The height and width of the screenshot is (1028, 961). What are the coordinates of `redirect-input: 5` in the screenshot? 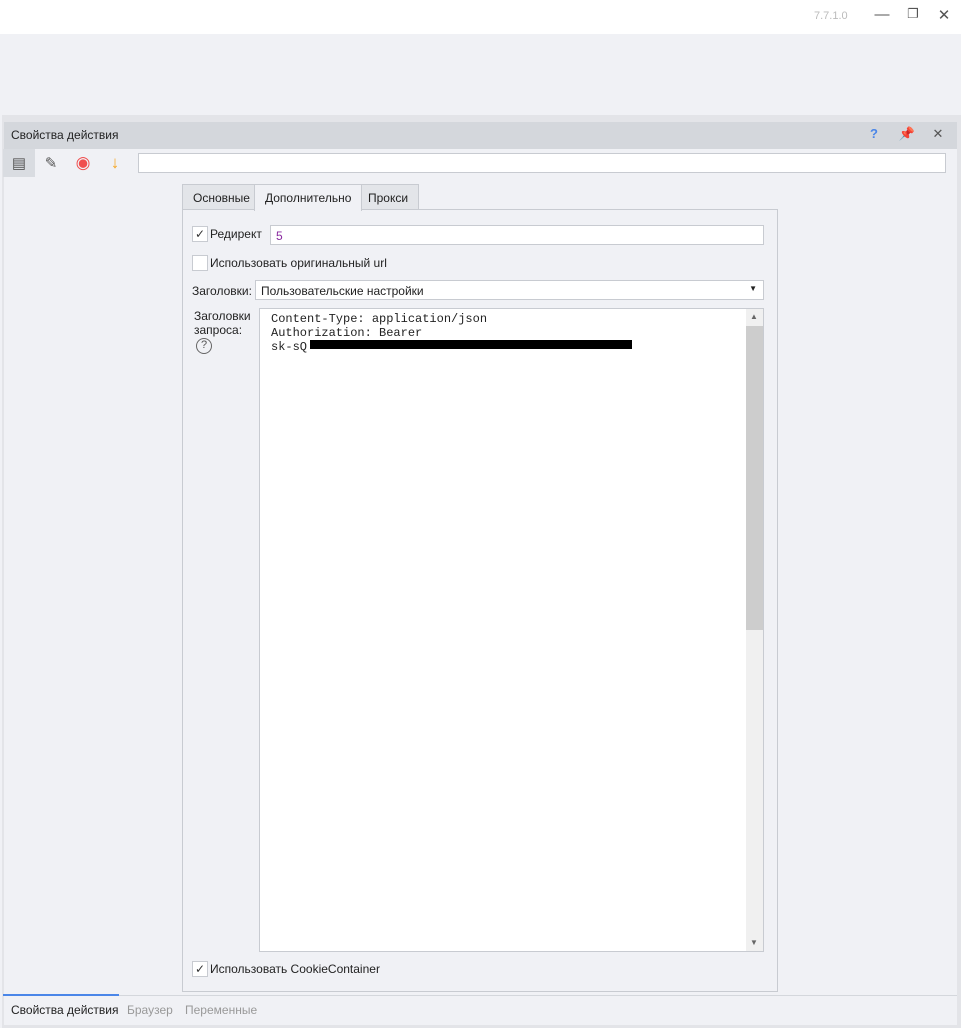 It's located at (517, 235).